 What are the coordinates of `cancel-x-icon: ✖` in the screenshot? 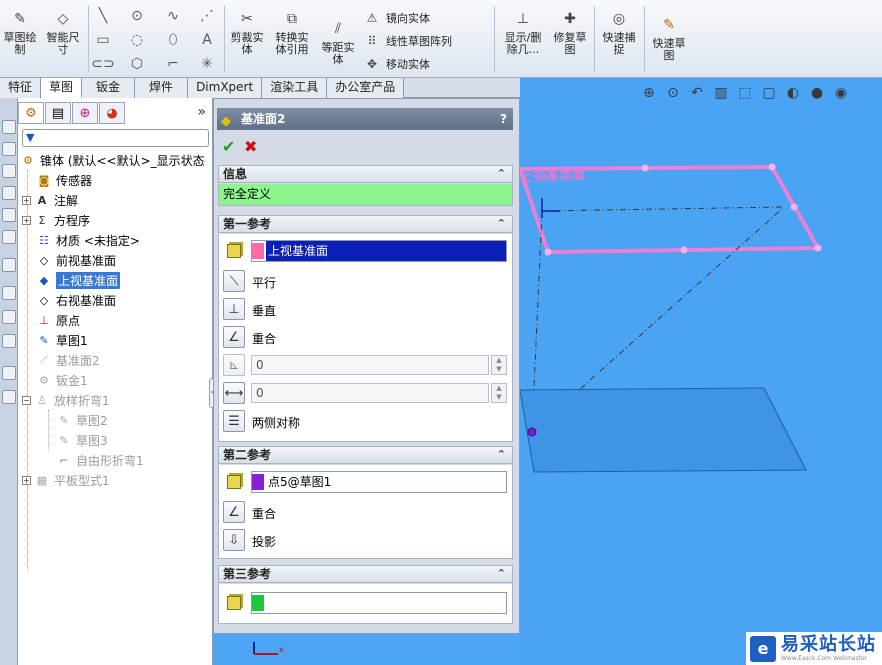 It's located at (250, 146).